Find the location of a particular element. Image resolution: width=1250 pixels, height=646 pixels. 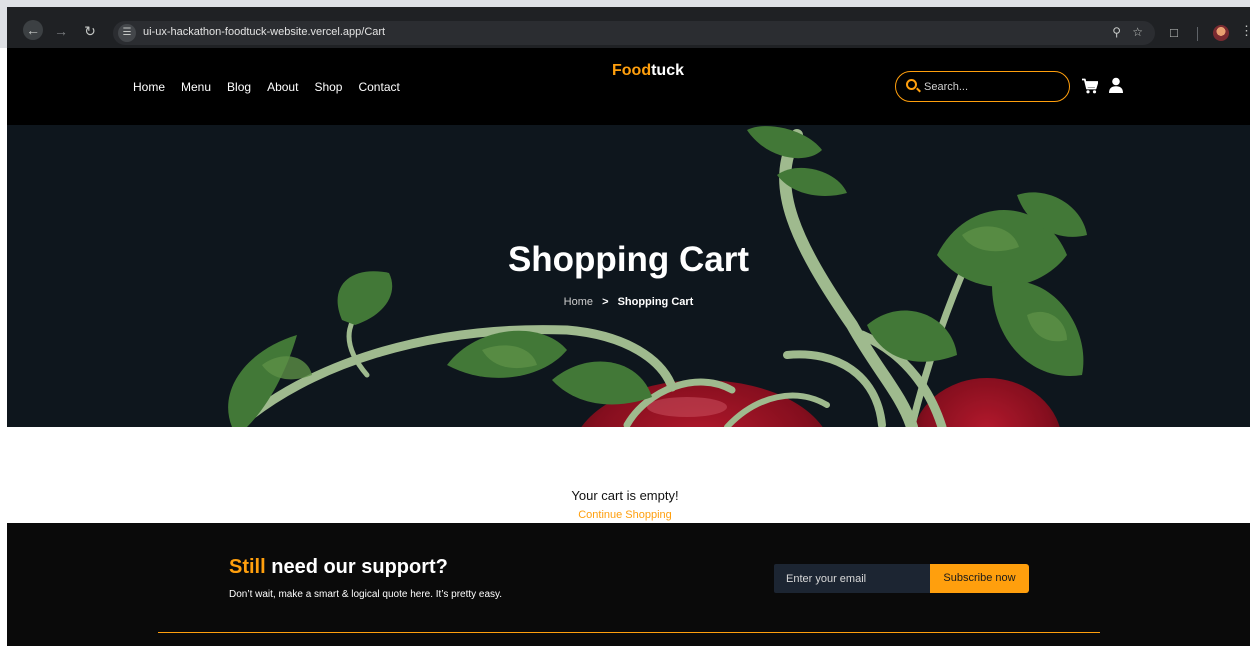

logo-accent: Food is located at coordinates (632, 70).